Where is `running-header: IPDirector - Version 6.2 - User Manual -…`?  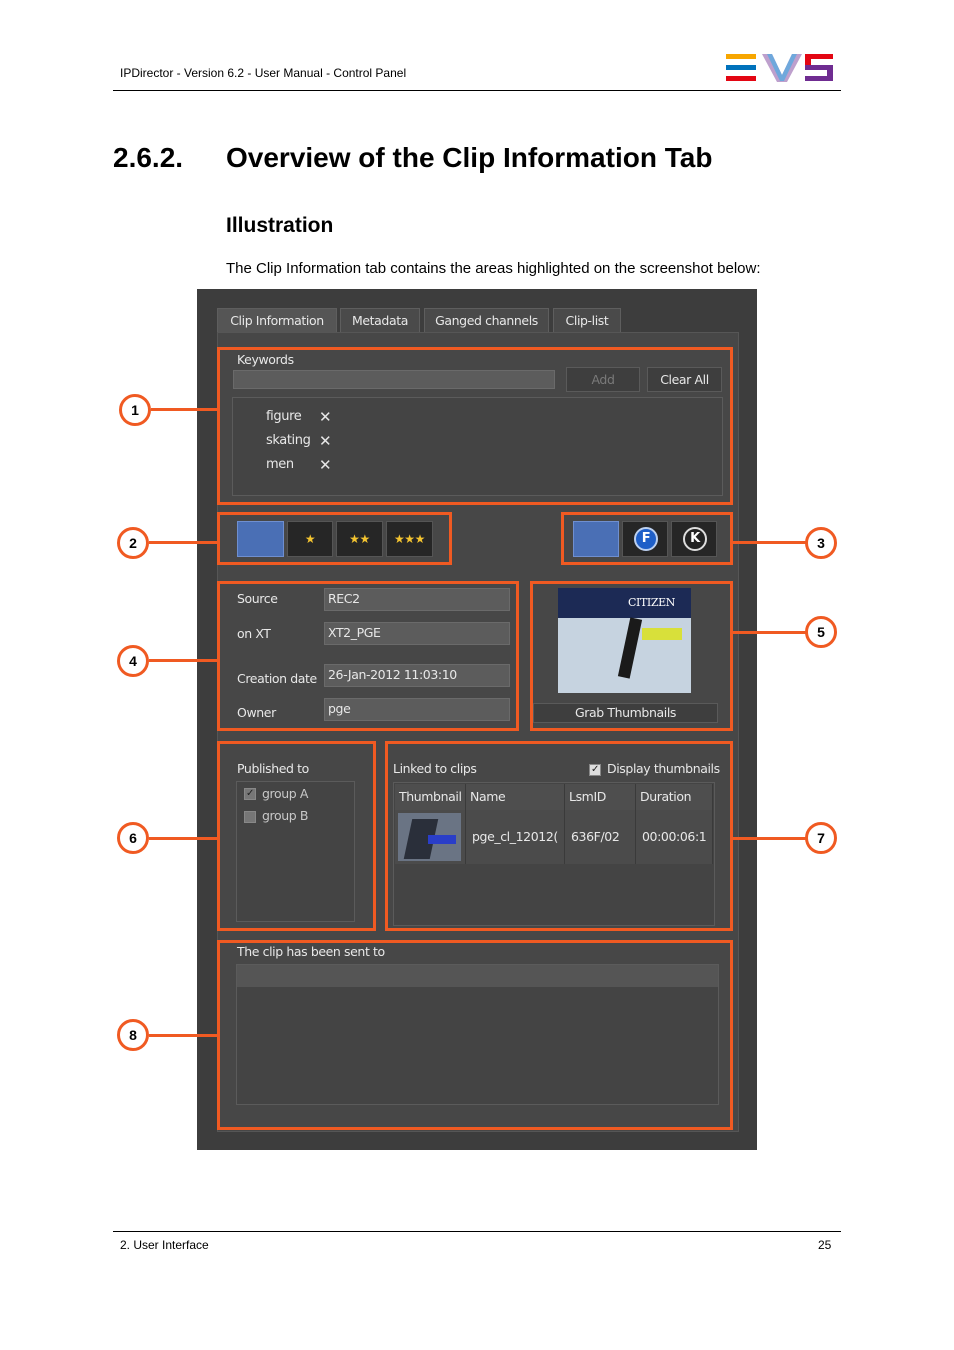 running-header: IPDirector - Version 6.2 - User Manual -… is located at coordinates (263, 73).